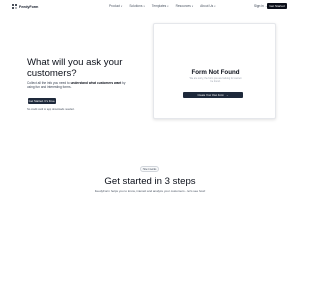 The height and width of the screenshot is (300, 320). I want to click on menu-item-label: Product, so click(114, 6).